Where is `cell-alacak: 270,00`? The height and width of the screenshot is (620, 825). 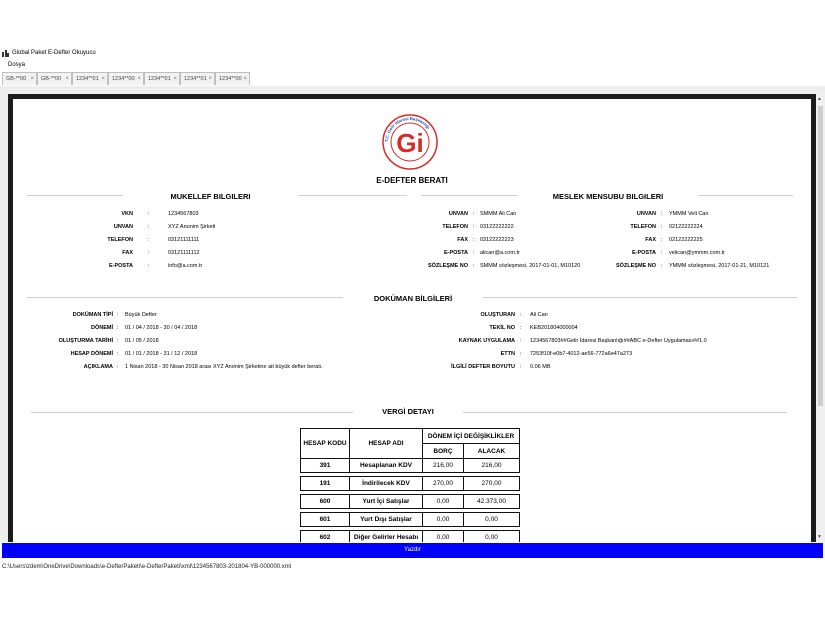 cell-alacak: 270,00 is located at coordinates (491, 483).